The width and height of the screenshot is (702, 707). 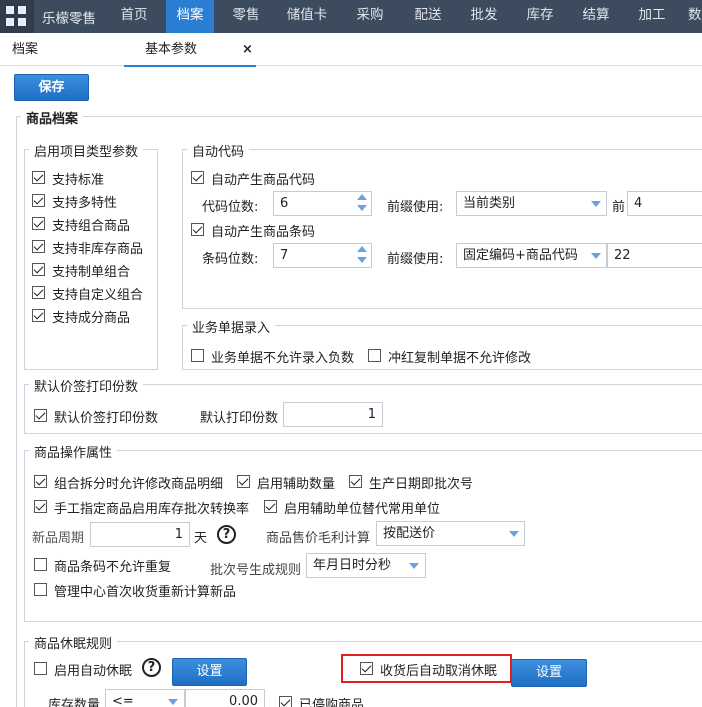 What do you see at coordinates (91, 318) in the screenshot?
I see `support-component-label: 支持成分商品` at bounding box center [91, 318].